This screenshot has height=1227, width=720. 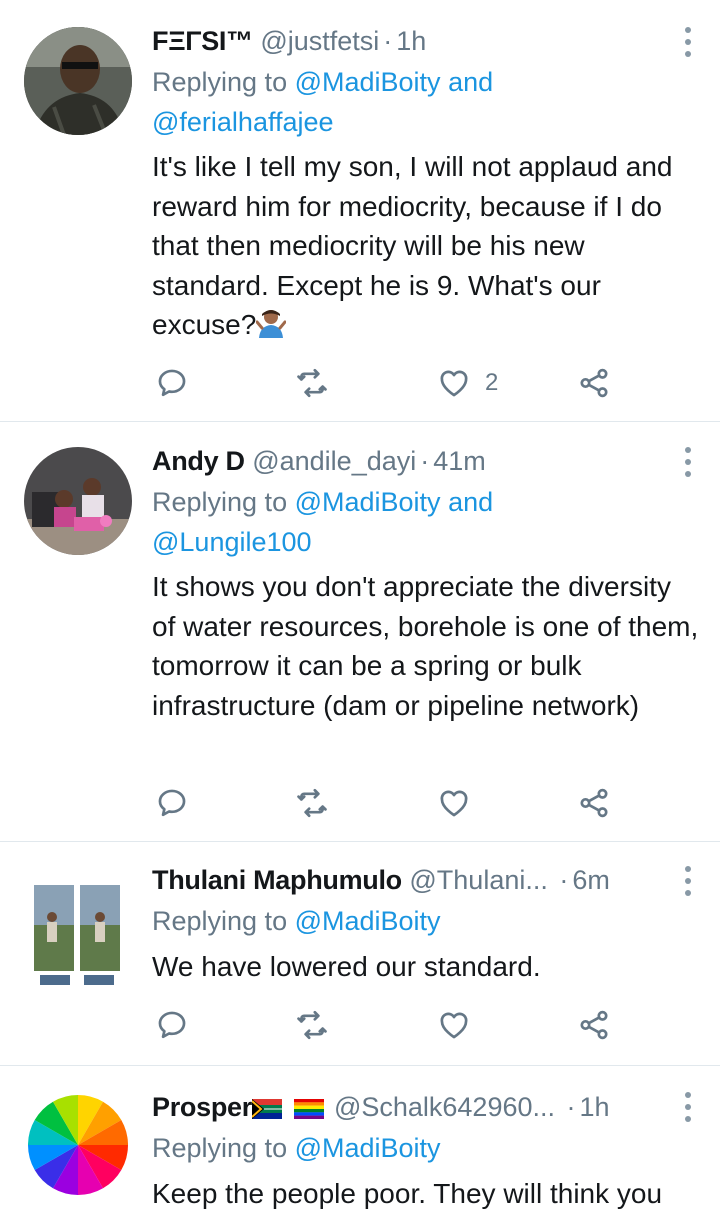 I want to click on handle: @andile_dayi, so click(x=334, y=461).